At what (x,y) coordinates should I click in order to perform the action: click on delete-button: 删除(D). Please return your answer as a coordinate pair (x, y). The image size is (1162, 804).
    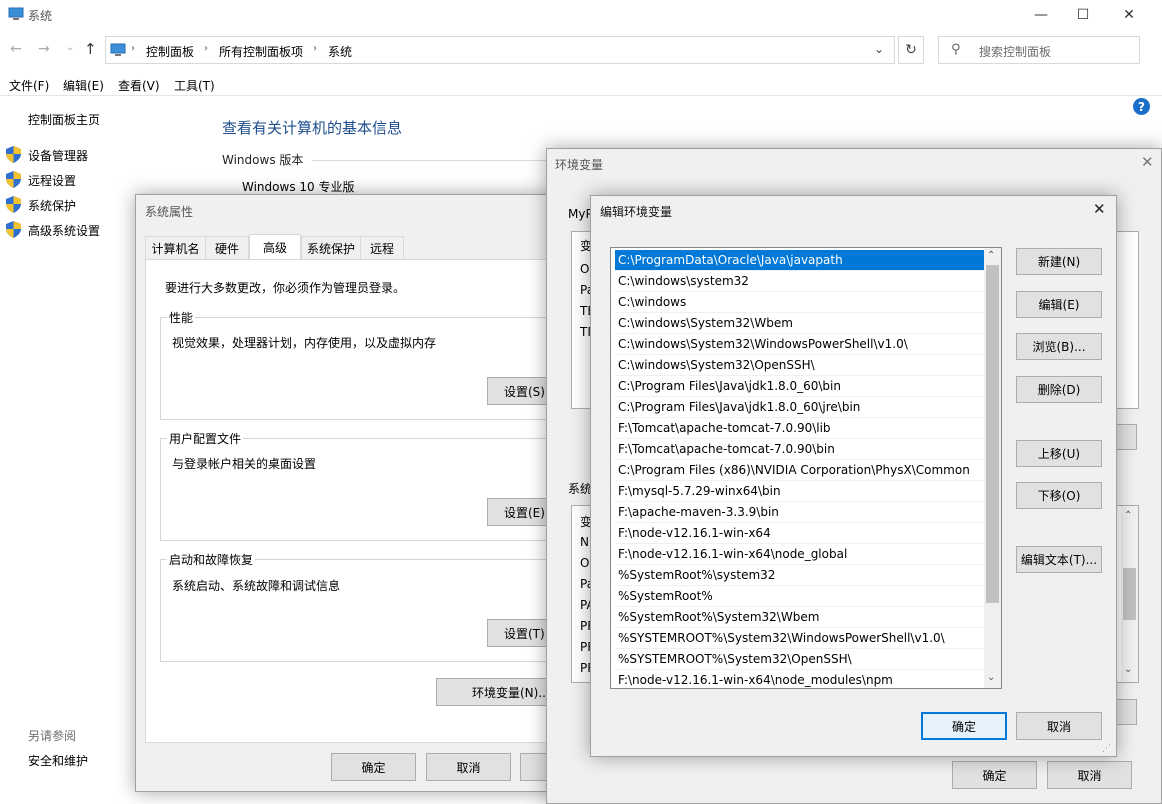
    Looking at the image, I should click on (1059, 389).